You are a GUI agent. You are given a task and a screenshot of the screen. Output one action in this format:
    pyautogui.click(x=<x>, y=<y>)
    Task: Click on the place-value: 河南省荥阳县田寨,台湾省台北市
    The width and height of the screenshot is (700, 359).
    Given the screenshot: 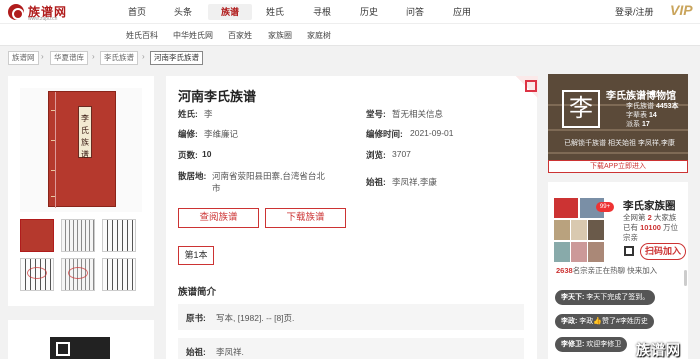 What is the action you would take?
    pyautogui.click(x=268, y=182)
    